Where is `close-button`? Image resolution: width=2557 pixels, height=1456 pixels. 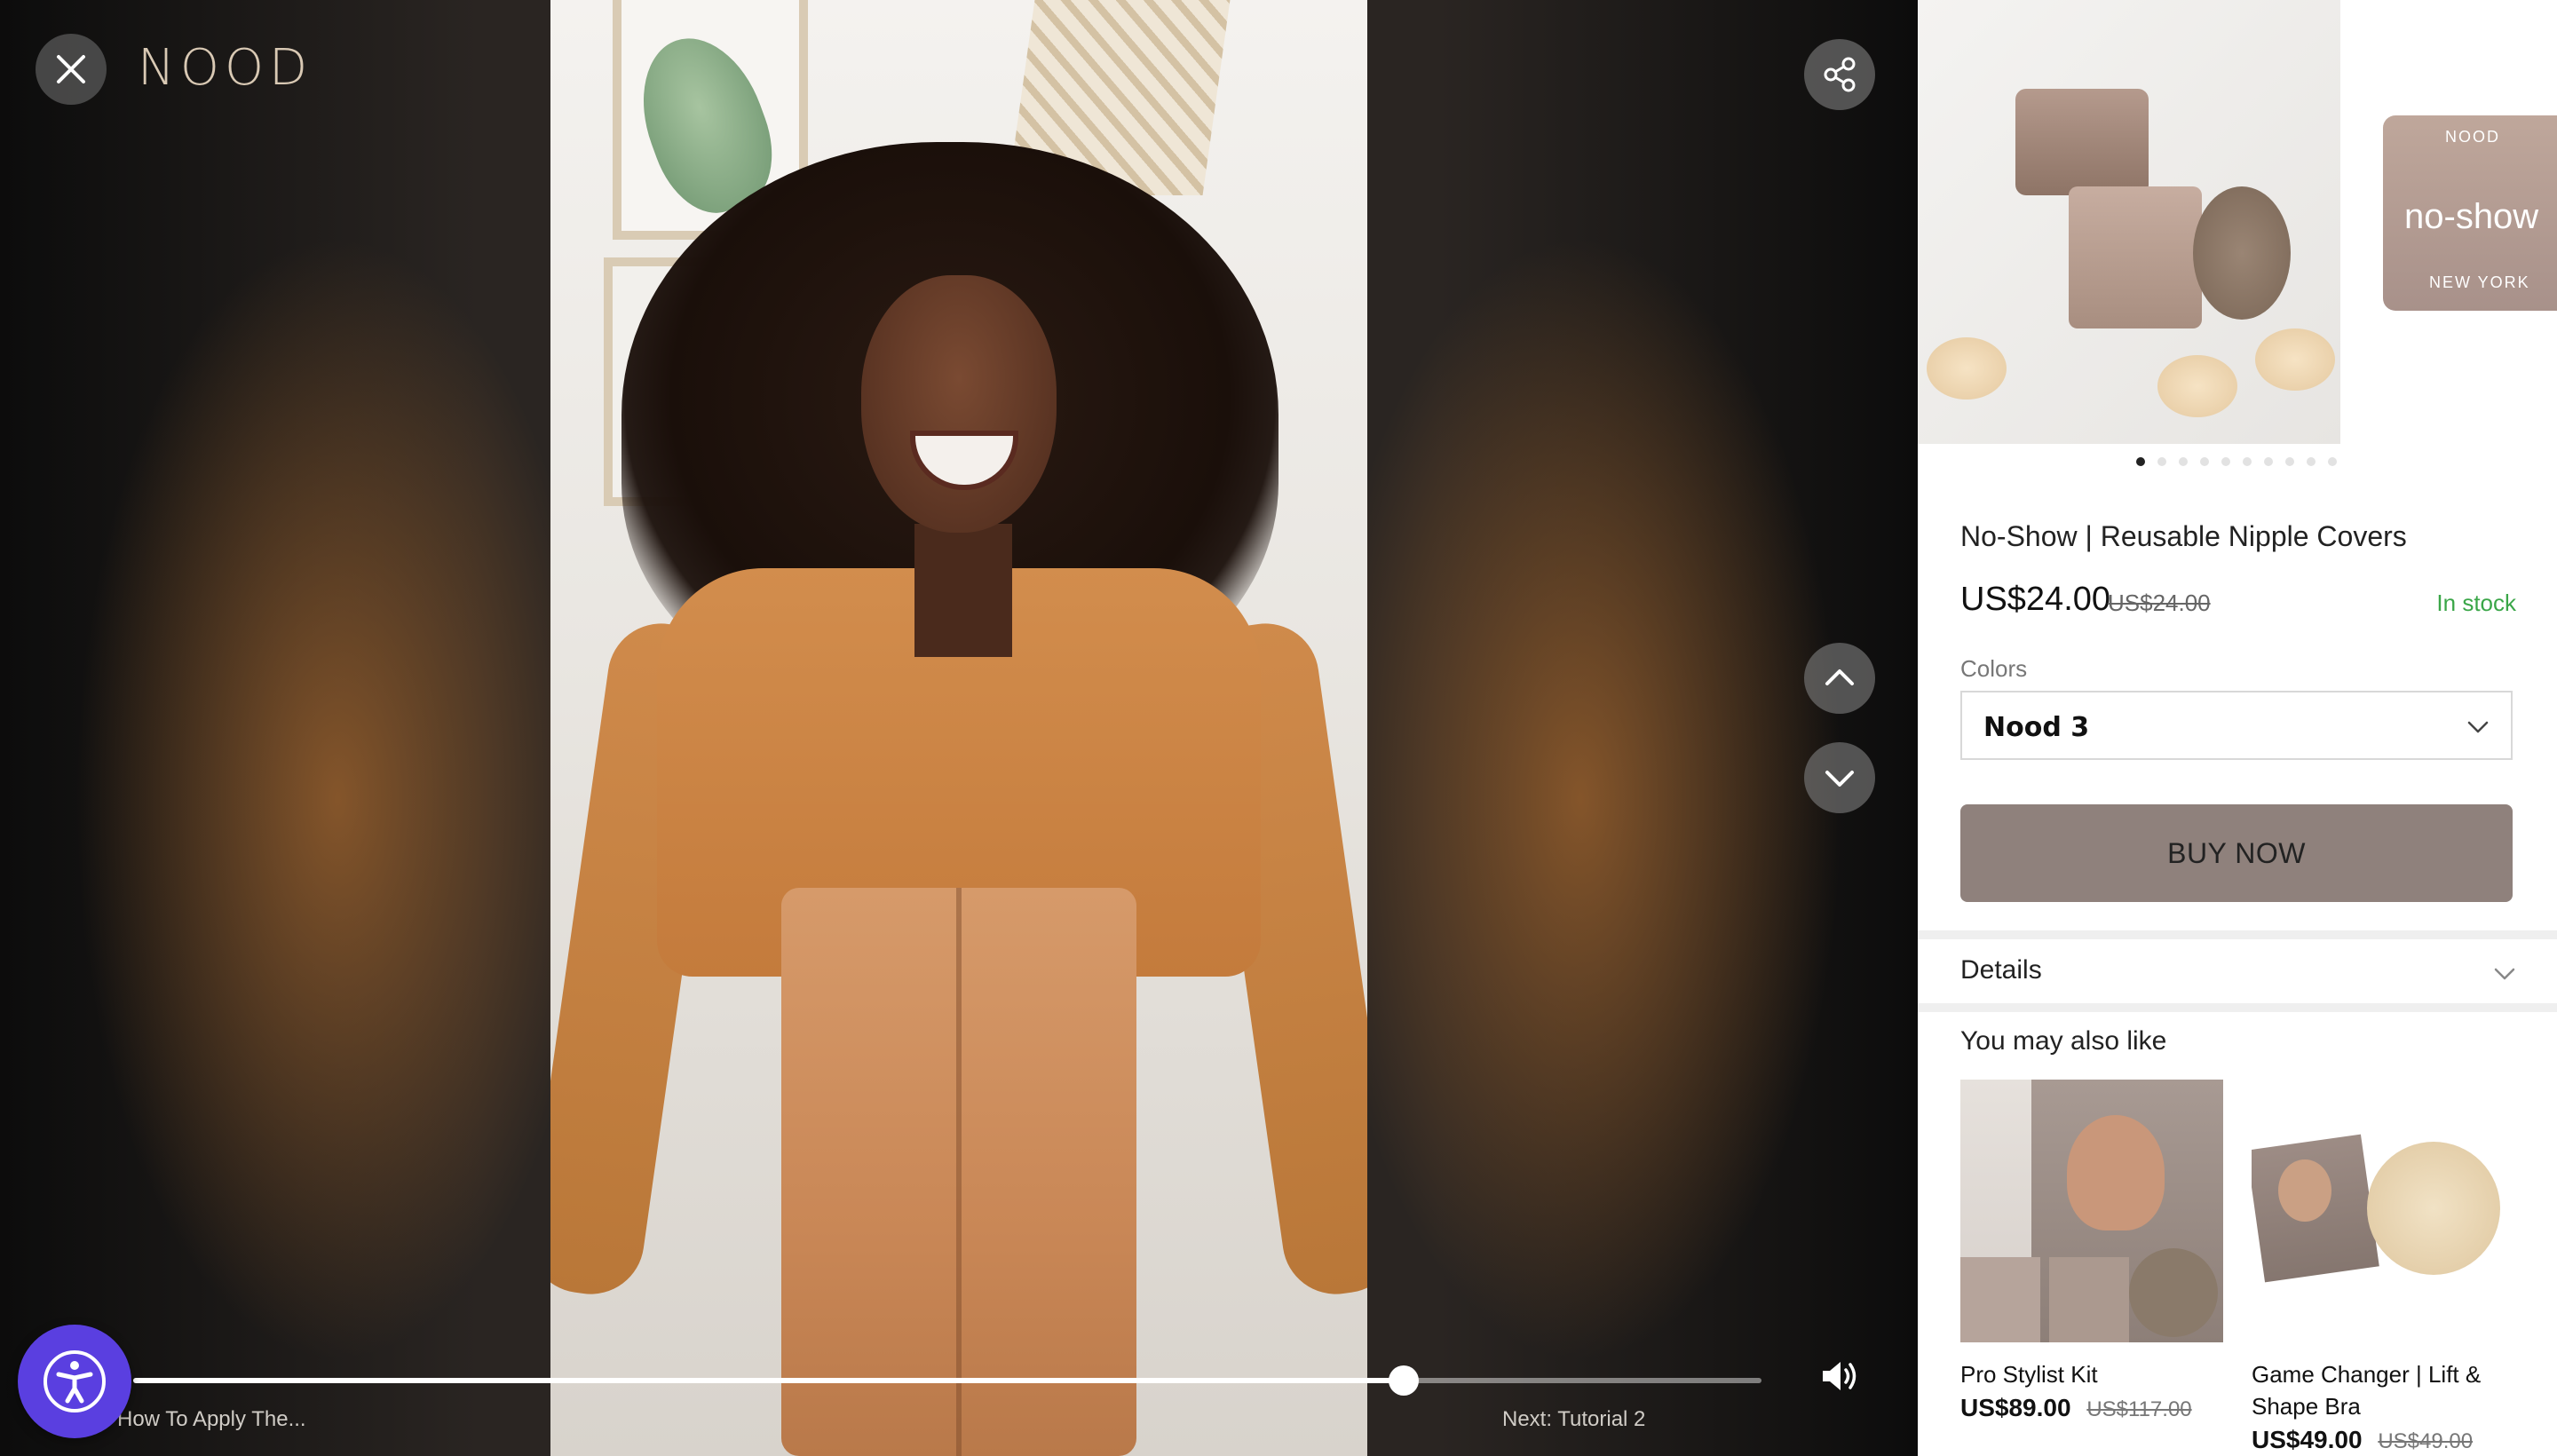 close-button is located at coordinates (71, 69).